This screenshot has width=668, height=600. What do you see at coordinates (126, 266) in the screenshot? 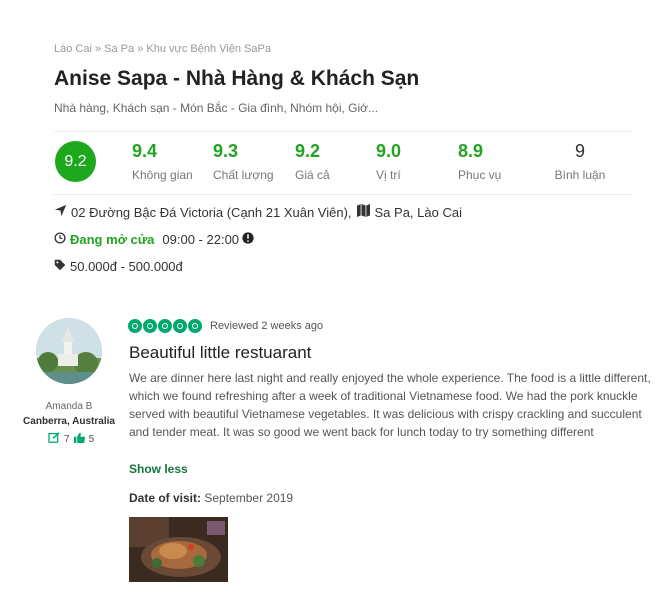
I see `price-range: 50.000đ - 500.000đ` at bounding box center [126, 266].